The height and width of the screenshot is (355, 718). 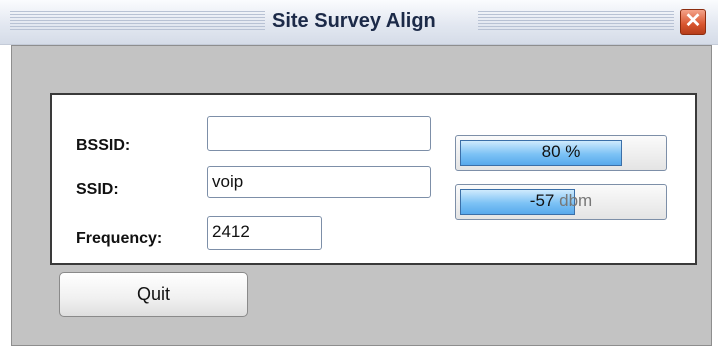 I want to click on signal-quality-text: 80 %, so click(x=561, y=151).